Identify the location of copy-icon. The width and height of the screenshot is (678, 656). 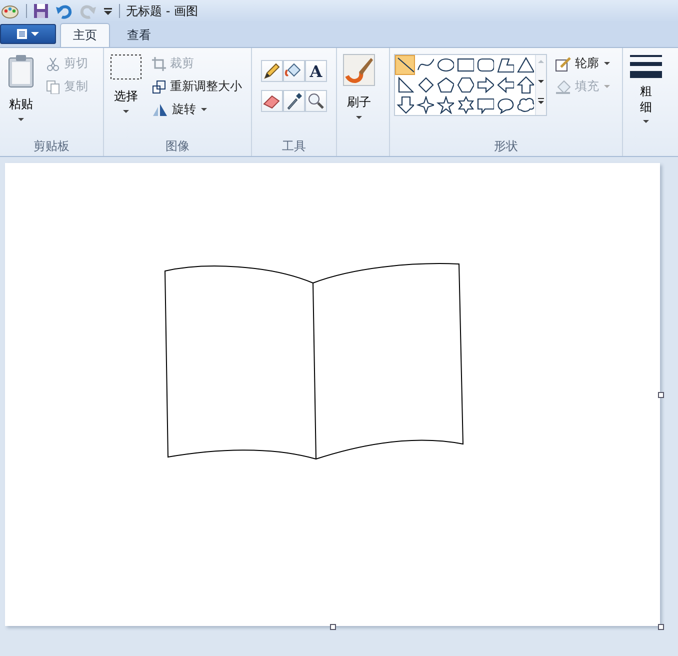
(53, 87).